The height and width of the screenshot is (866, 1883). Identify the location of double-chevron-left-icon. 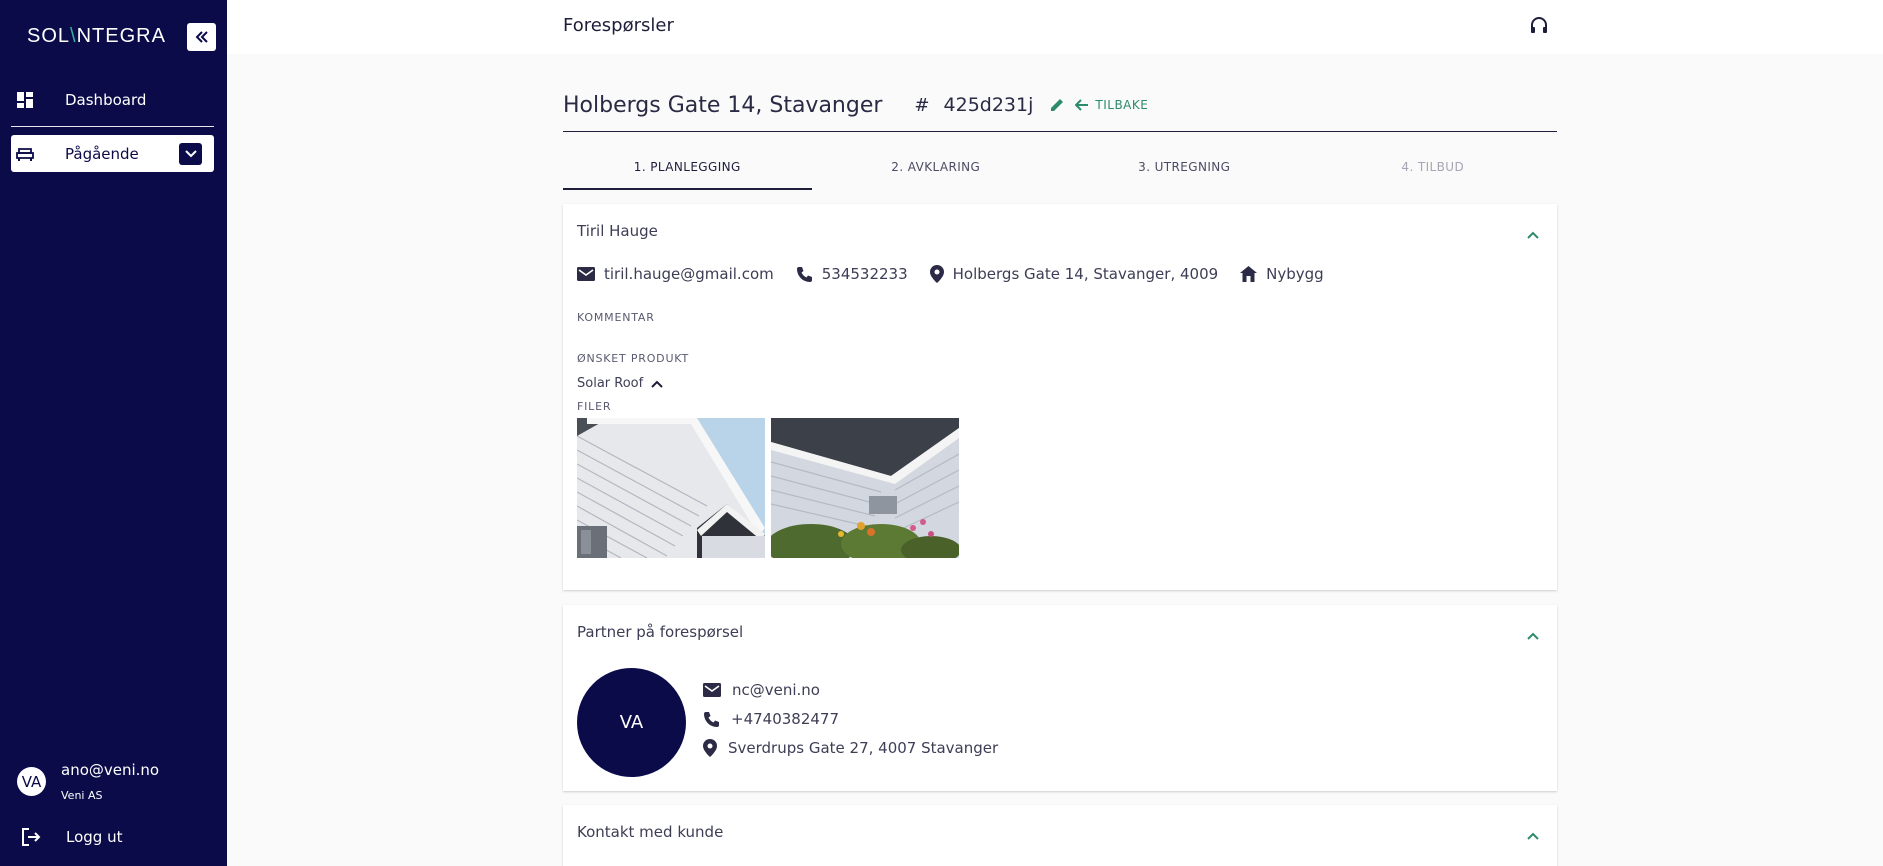
(201, 37).